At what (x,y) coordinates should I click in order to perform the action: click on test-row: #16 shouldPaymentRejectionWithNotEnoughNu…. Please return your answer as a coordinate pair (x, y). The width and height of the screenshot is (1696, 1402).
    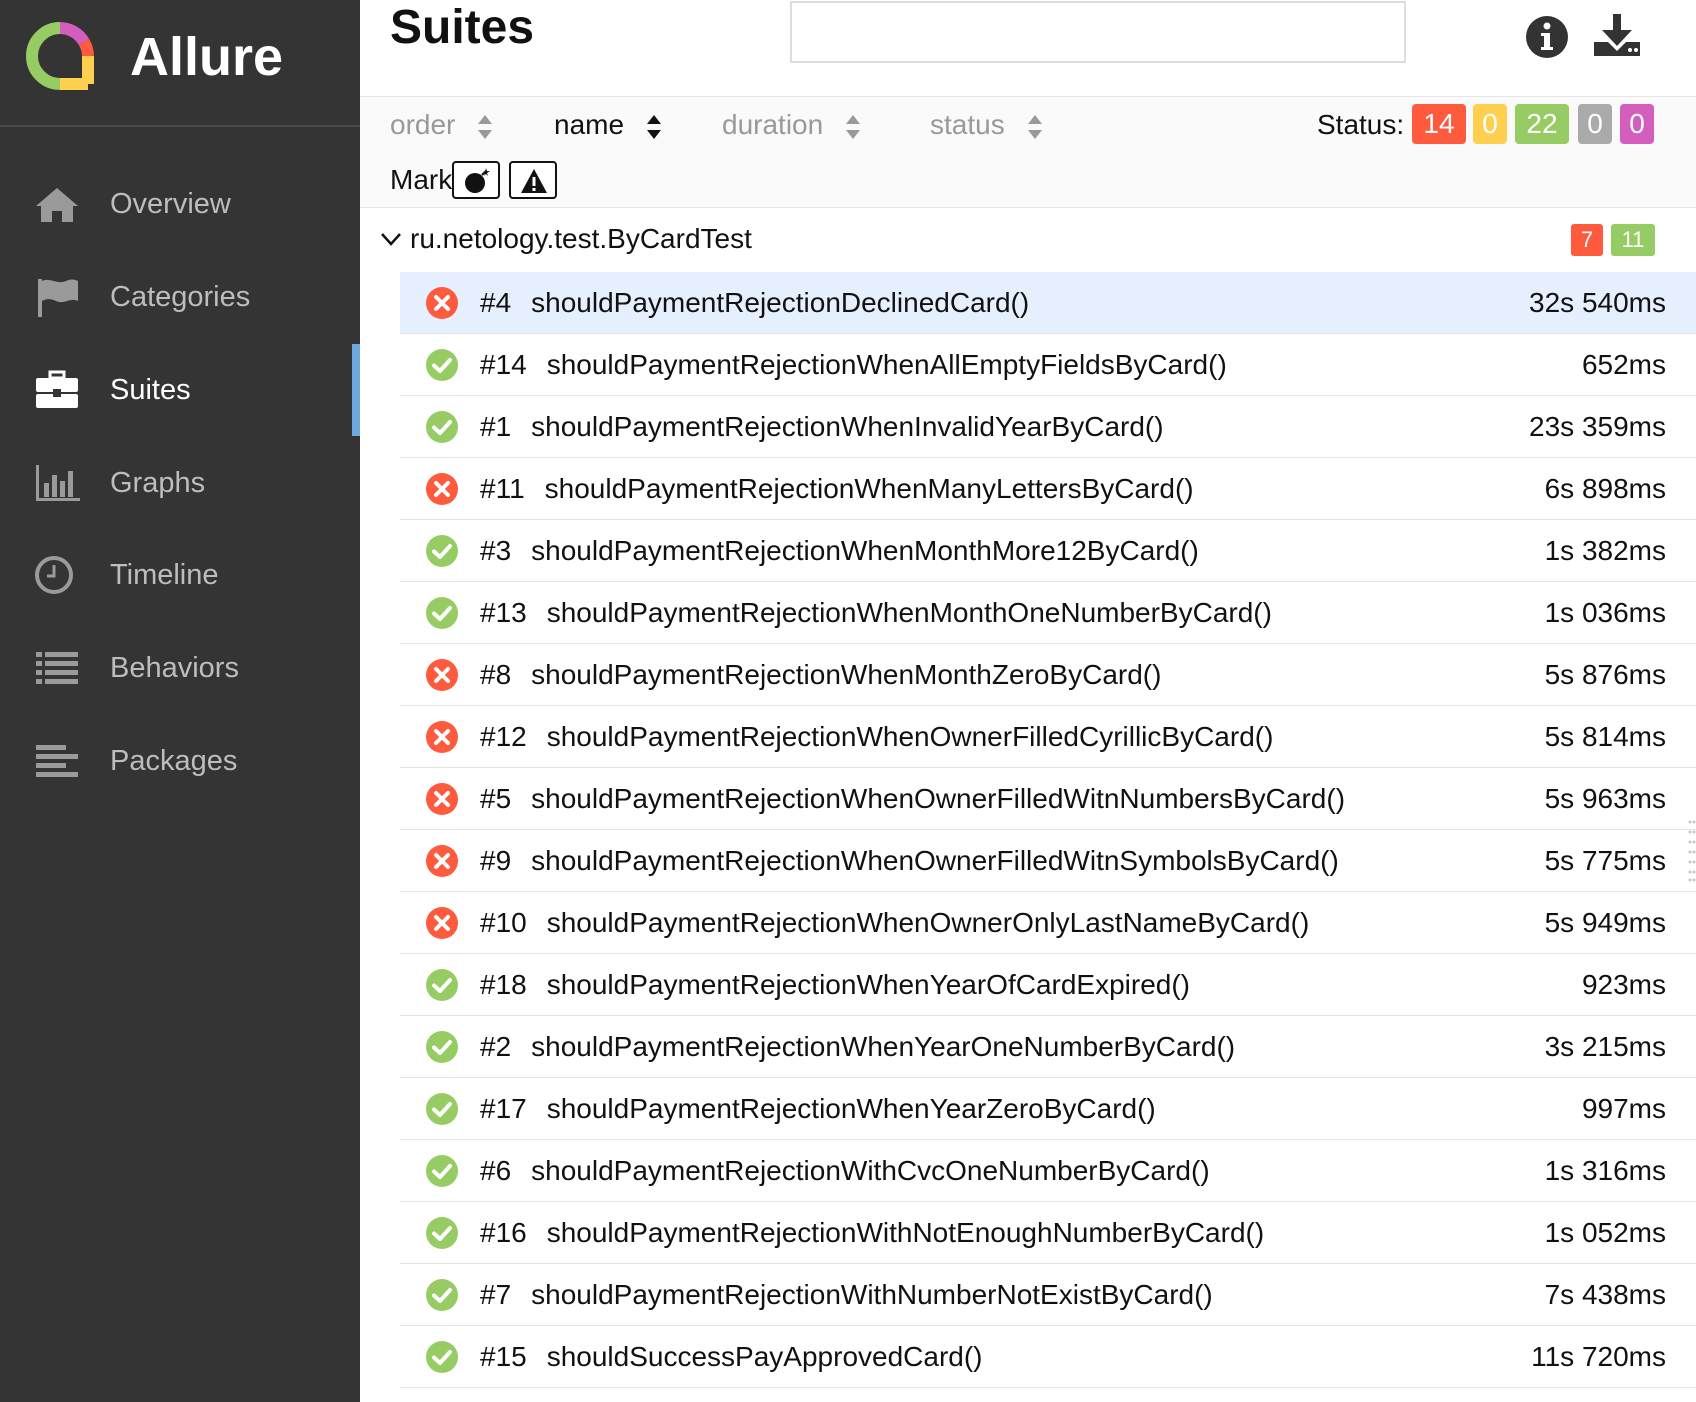
    Looking at the image, I should click on (1048, 1233).